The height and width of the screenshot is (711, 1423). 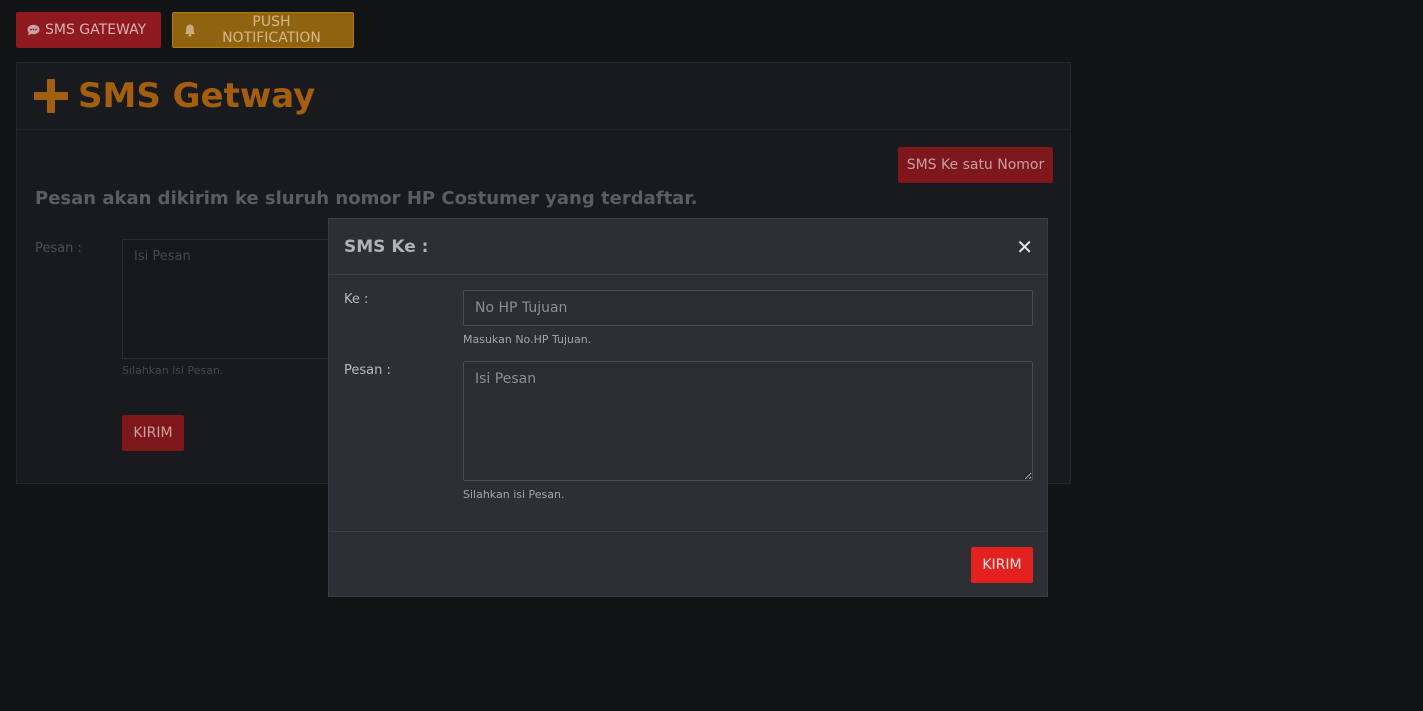 I want to click on chat-icon, so click(x=33, y=30).